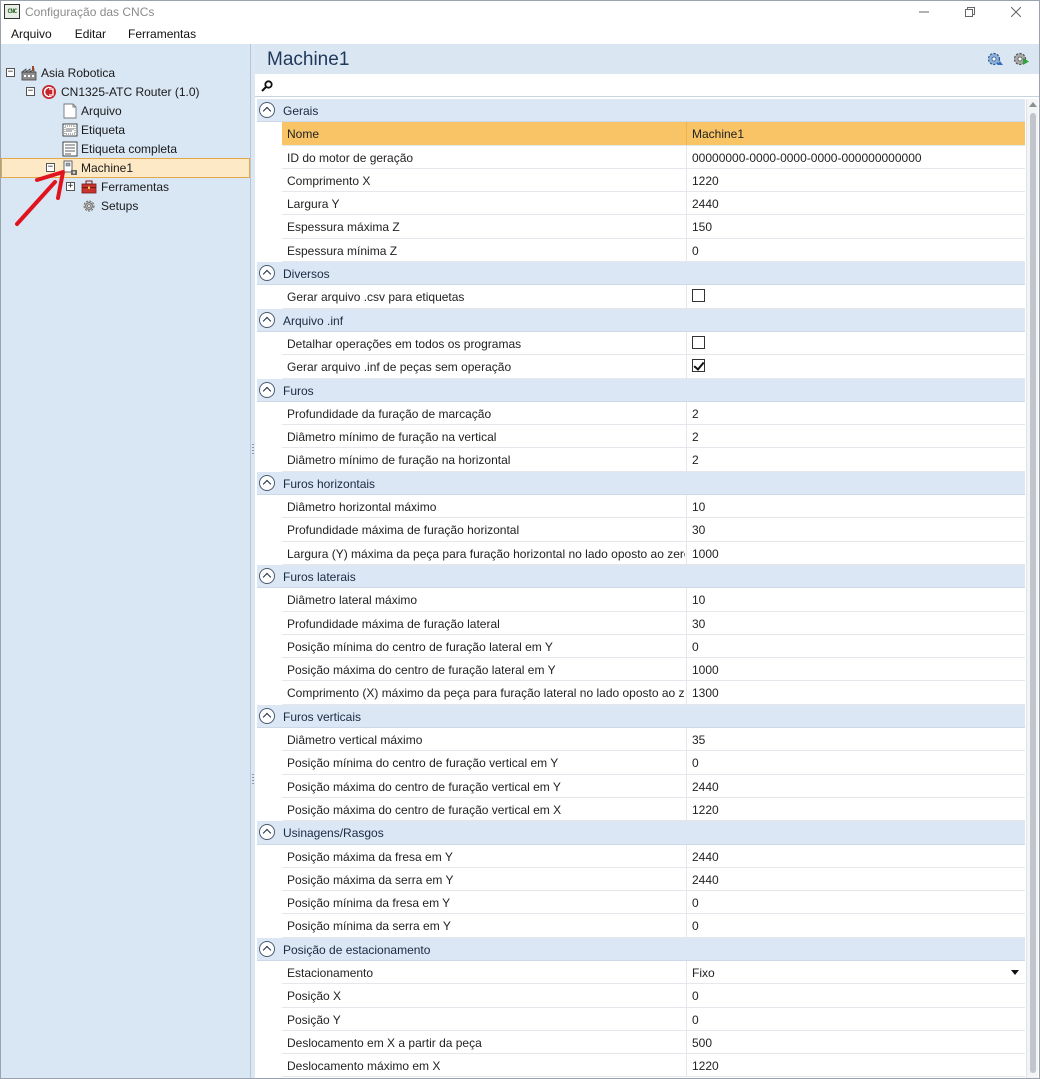 Image resolution: width=1040 pixels, height=1079 pixels. What do you see at coordinates (653, 297) in the screenshot?
I see `property-row: Gerar arquivo .csv para etiquetas` at bounding box center [653, 297].